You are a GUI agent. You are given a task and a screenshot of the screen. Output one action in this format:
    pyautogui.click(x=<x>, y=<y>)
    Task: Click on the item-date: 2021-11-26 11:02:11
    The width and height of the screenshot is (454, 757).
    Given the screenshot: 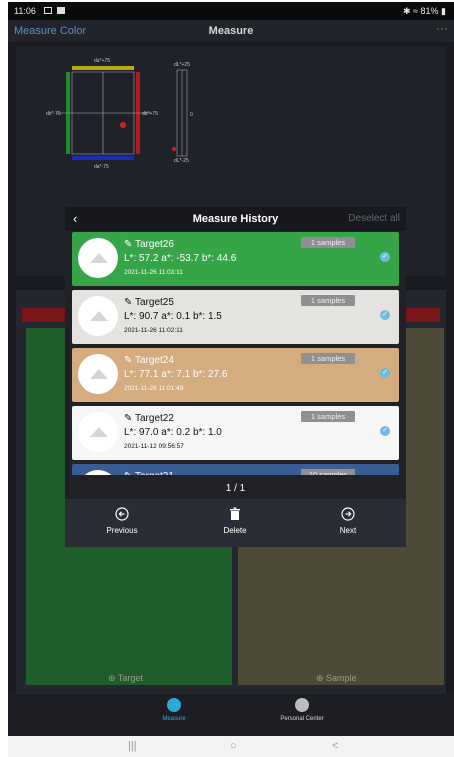 What is the action you would take?
    pyautogui.click(x=153, y=330)
    